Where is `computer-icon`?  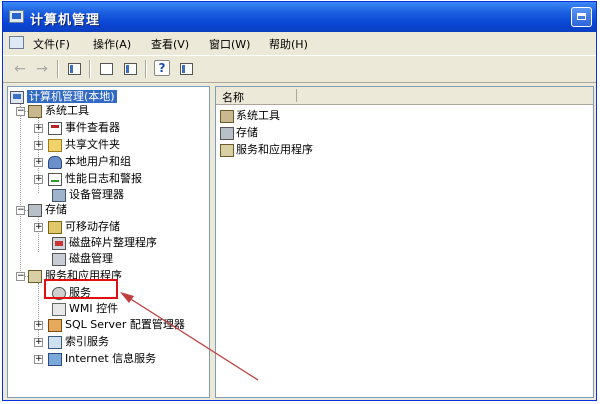 computer-icon is located at coordinates (17, 97).